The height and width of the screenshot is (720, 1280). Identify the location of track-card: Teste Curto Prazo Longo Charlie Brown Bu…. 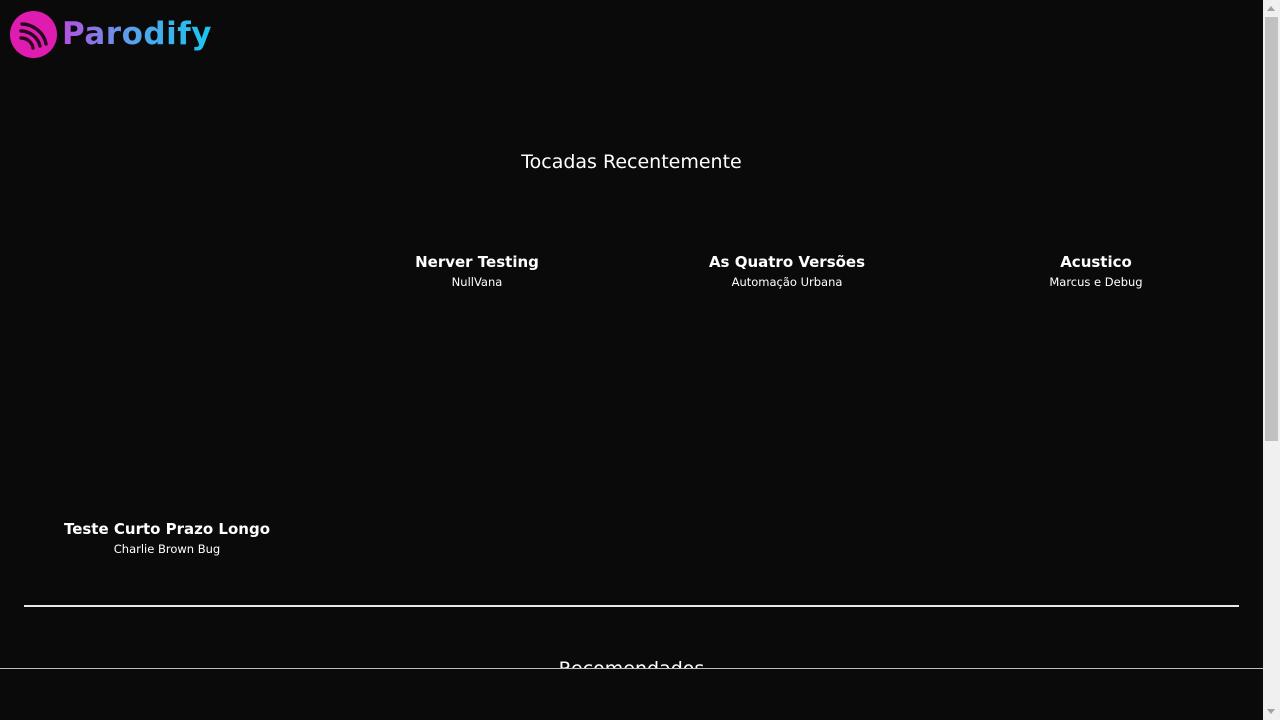
(167, 538).